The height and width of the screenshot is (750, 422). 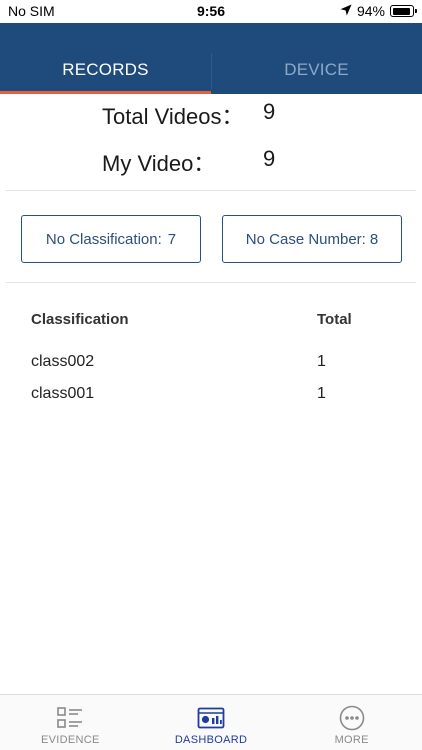 What do you see at coordinates (346, 11) in the screenshot?
I see `location-arrow-icon` at bounding box center [346, 11].